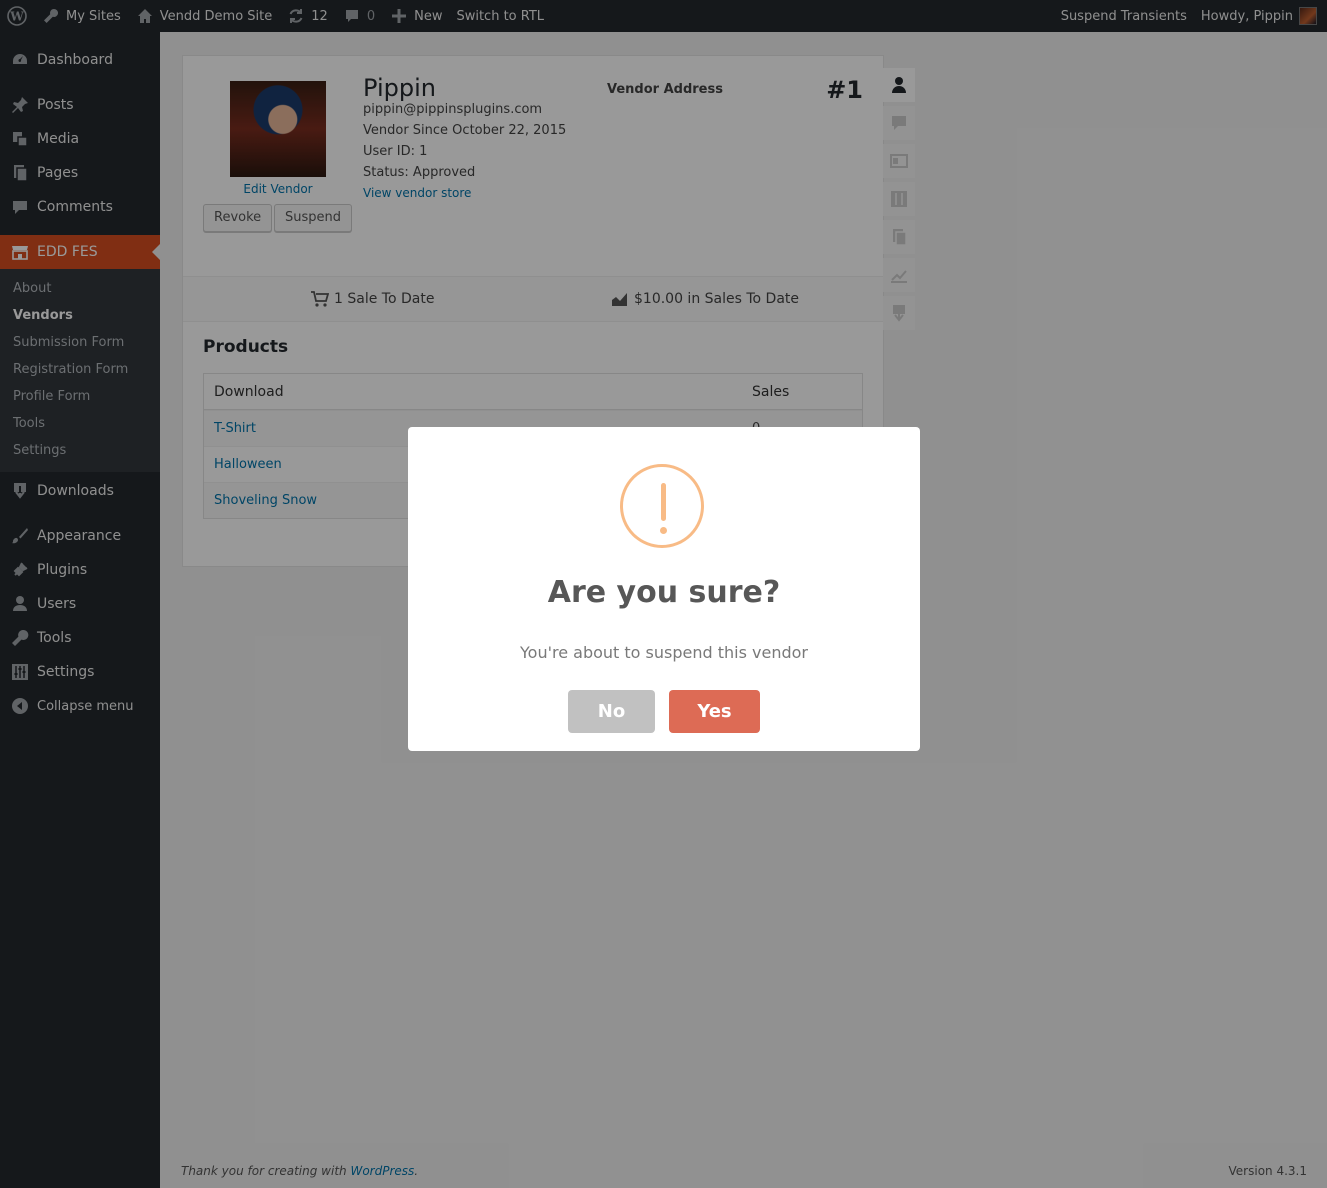 The height and width of the screenshot is (1188, 1327). Describe the element at coordinates (664, 592) in the screenshot. I see `dialog-title: Are you sure?` at that location.